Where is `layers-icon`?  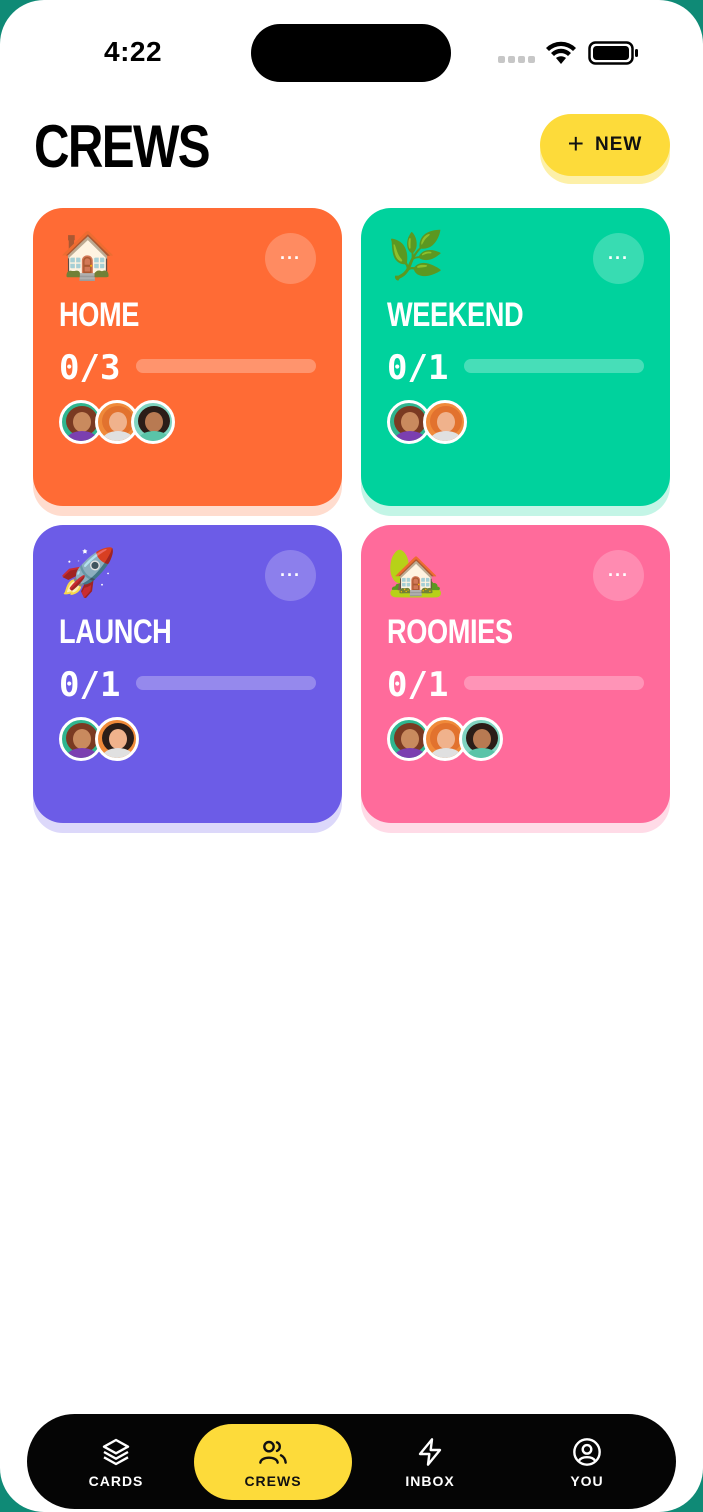 layers-icon is located at coordinates (116, 1451).